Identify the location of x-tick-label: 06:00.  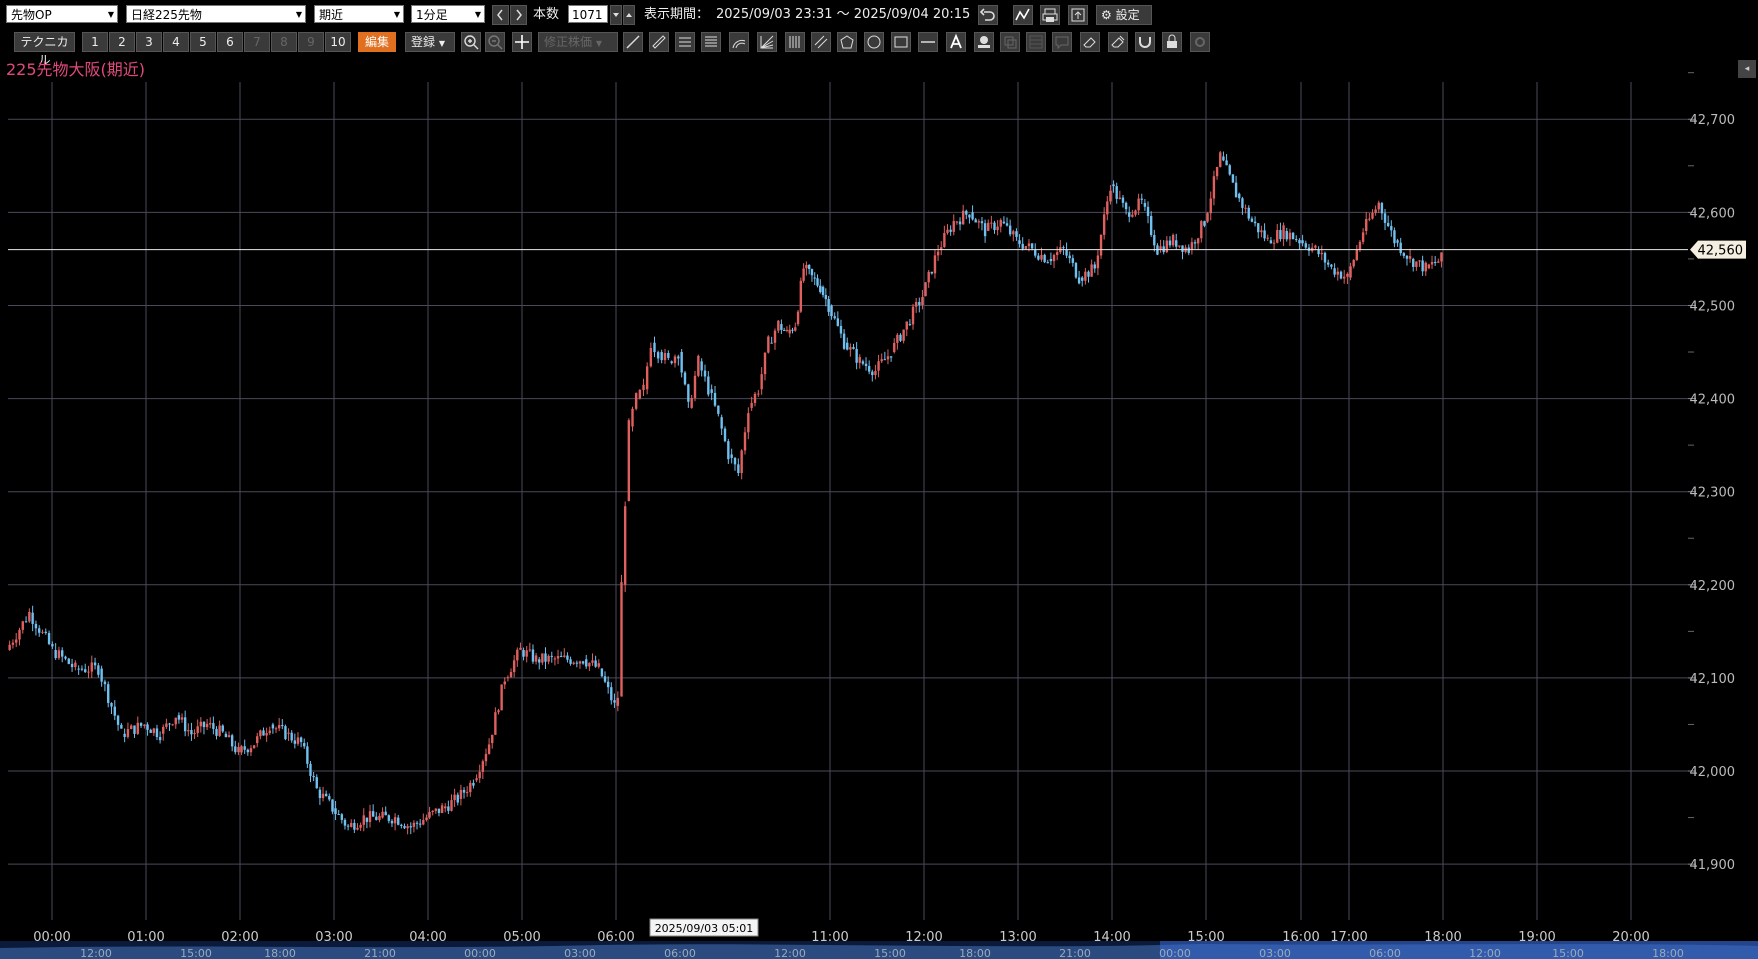
(615, 937).